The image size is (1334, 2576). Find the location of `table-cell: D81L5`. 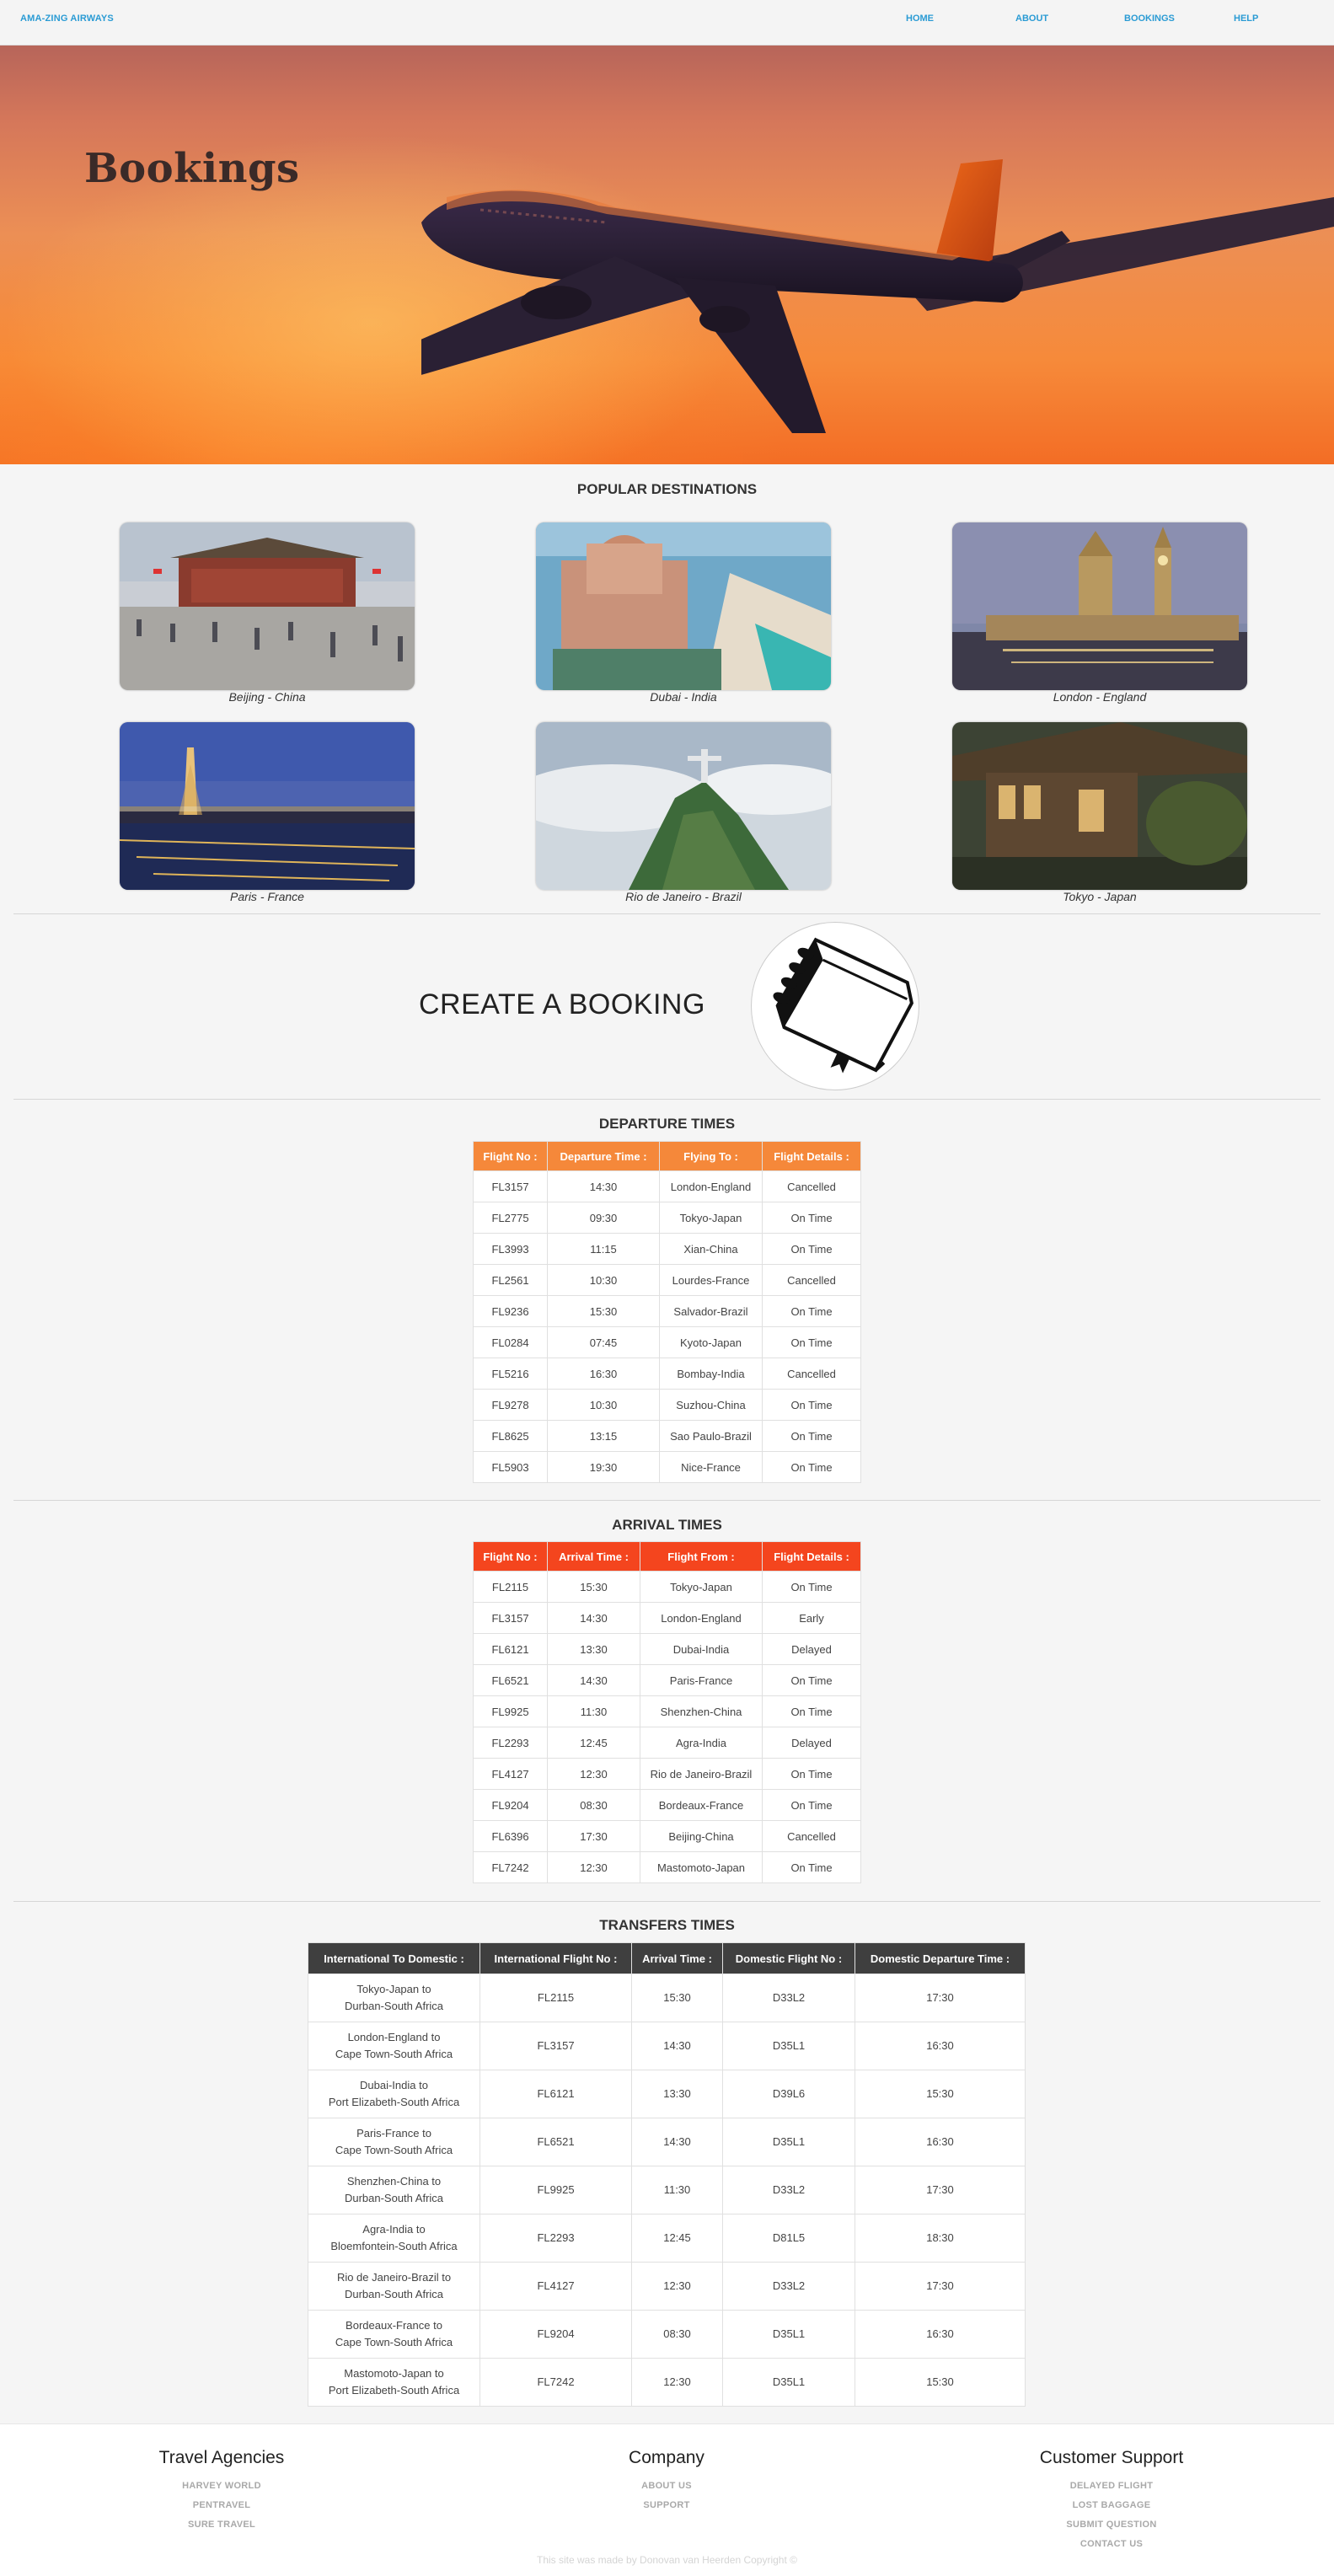

table-cell: D81L5 is located at coordinates (788, 2238).